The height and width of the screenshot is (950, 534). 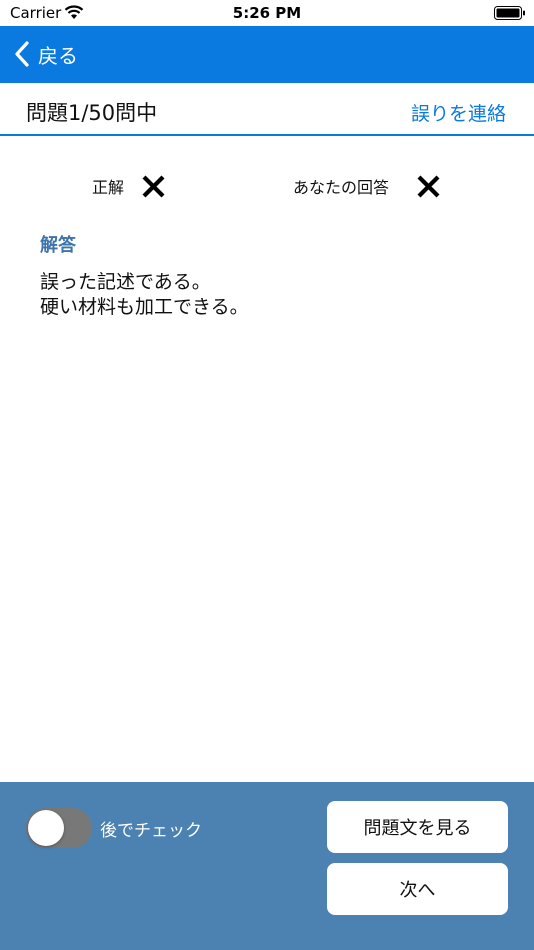 I want to click on status-bar: Carrier 5:26 PM, so click(x=267, y=13).